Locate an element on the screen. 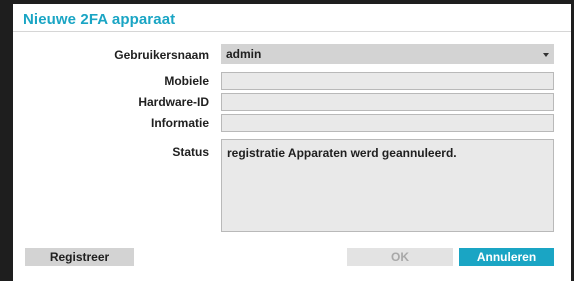 This screenshot has height=281, width=574. mobile-label: Mobiele is located at coordinates (186, 81).